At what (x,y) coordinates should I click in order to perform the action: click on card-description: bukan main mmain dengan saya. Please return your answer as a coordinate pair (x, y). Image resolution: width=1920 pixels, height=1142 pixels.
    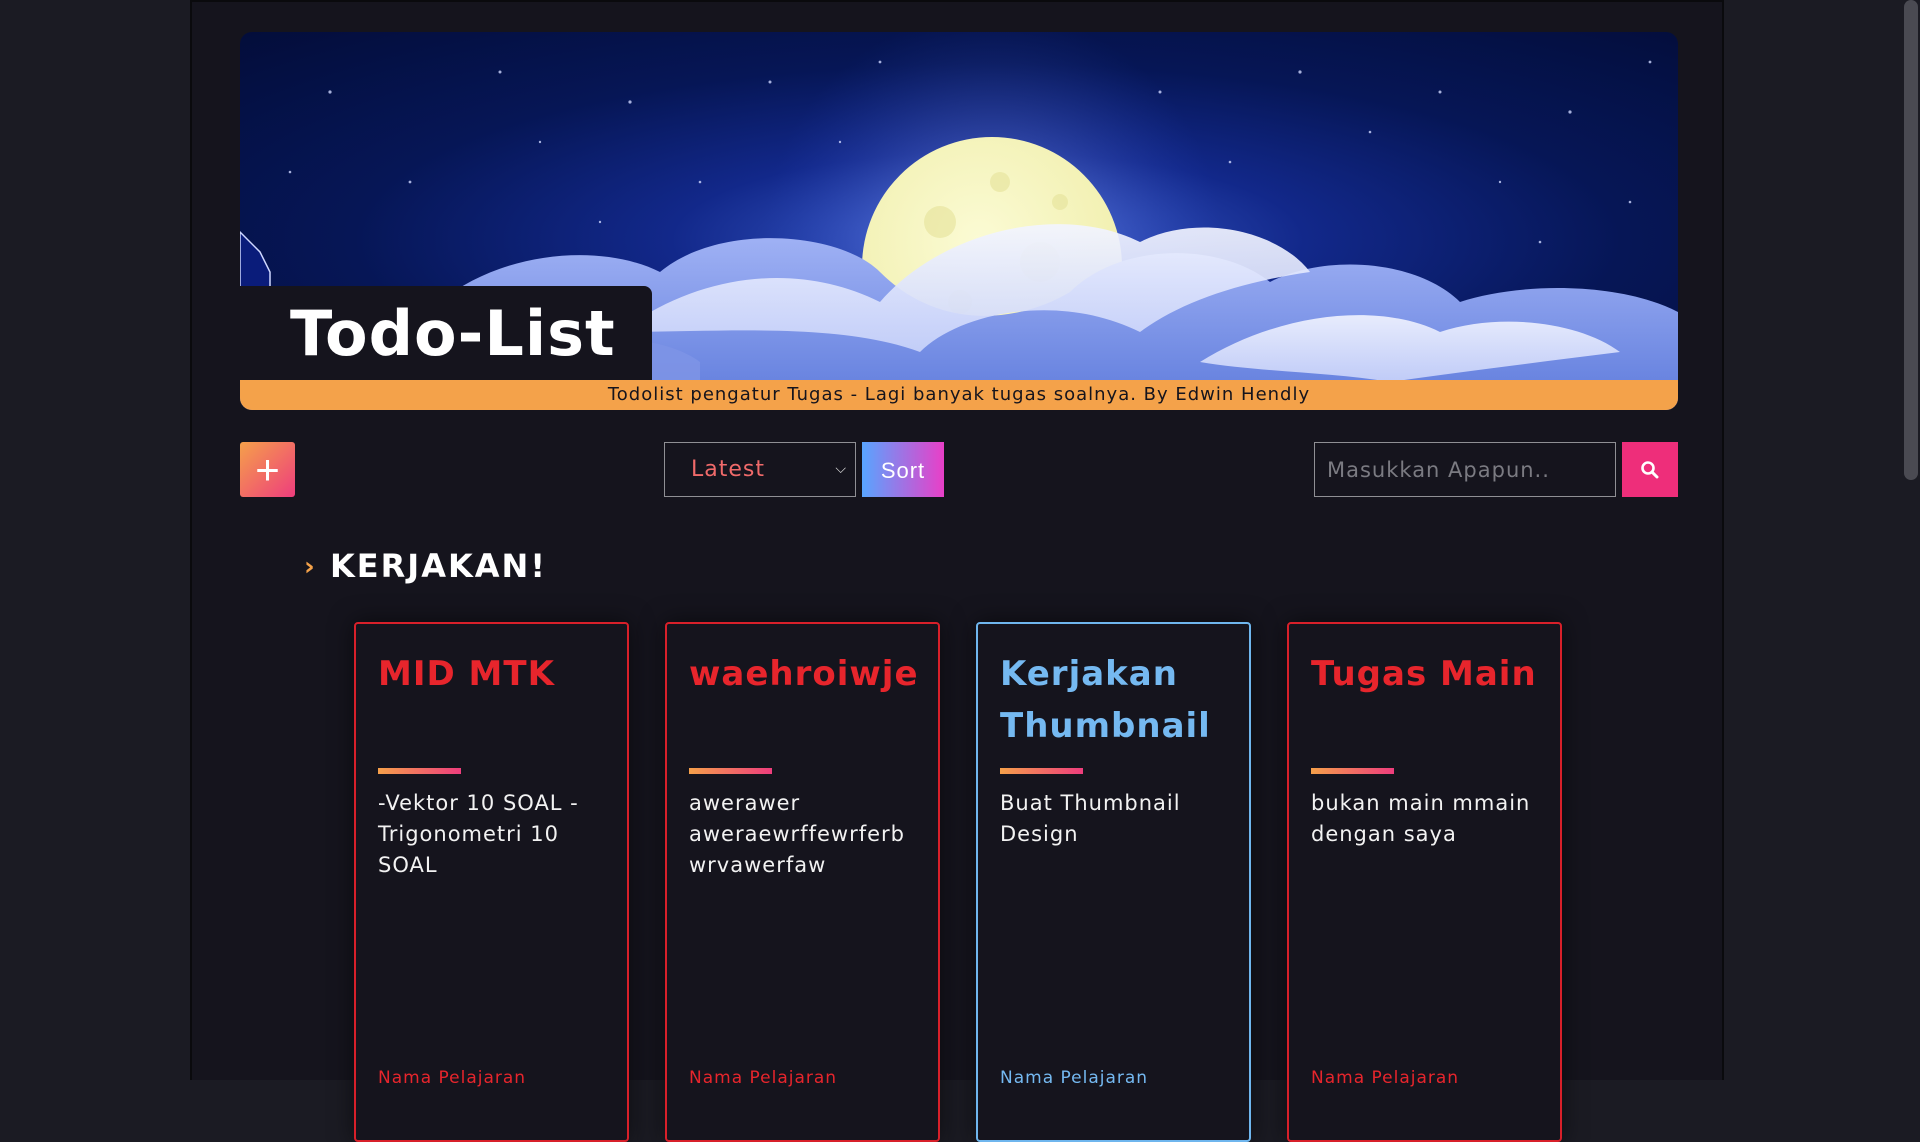
    Looking at the image, I should click on (1421, 818).